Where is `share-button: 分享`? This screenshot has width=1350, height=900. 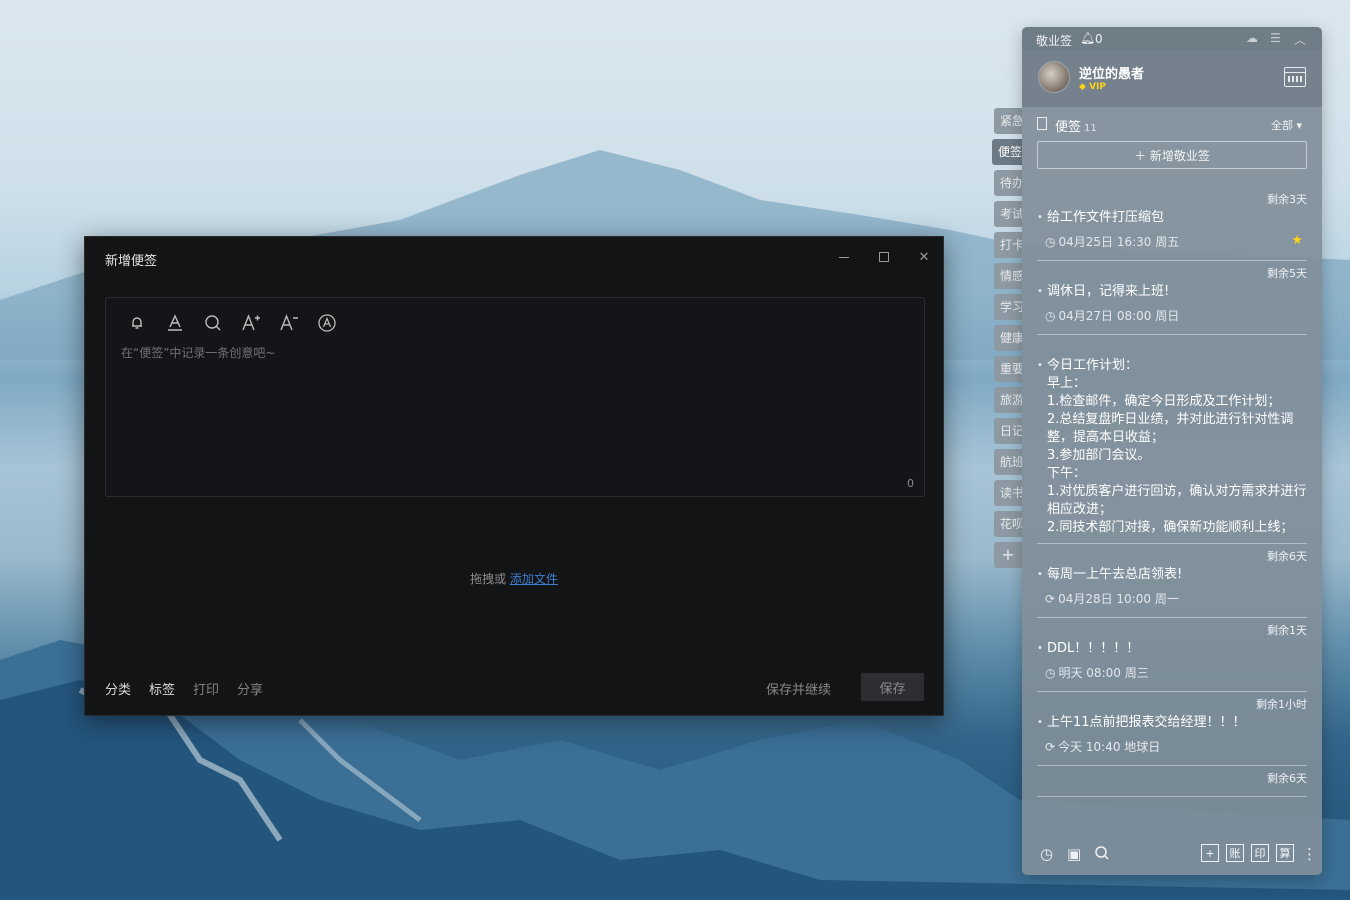
share-button: 分享 is located at coordinates (250, 688).